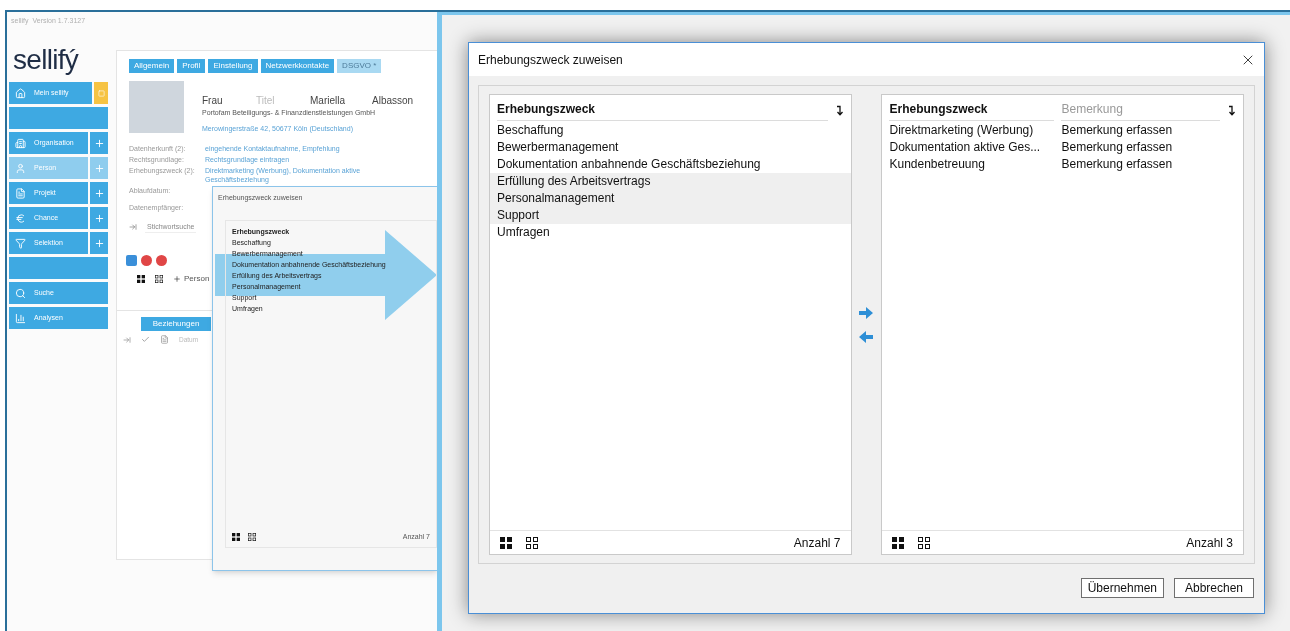 The image size is (1290, 631). Describe the element at coordinates (145, 340) in the screenshot. I see `check-icon` at that location.